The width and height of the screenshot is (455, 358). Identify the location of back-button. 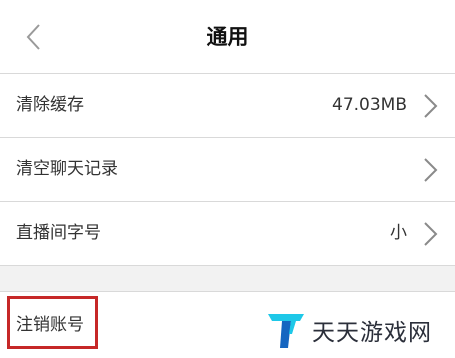
(33, 37).